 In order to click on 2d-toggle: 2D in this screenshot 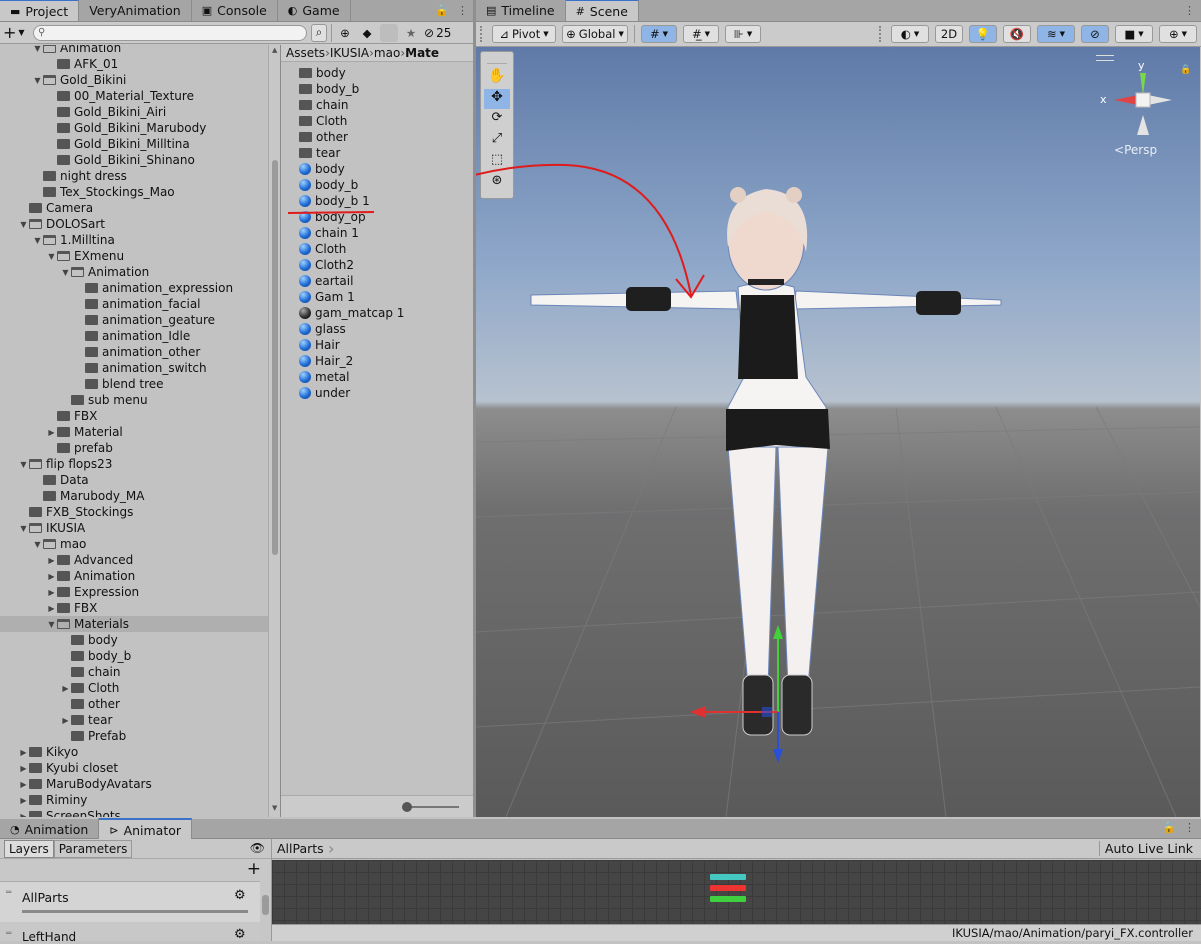, I will do `click(949, 34)`.